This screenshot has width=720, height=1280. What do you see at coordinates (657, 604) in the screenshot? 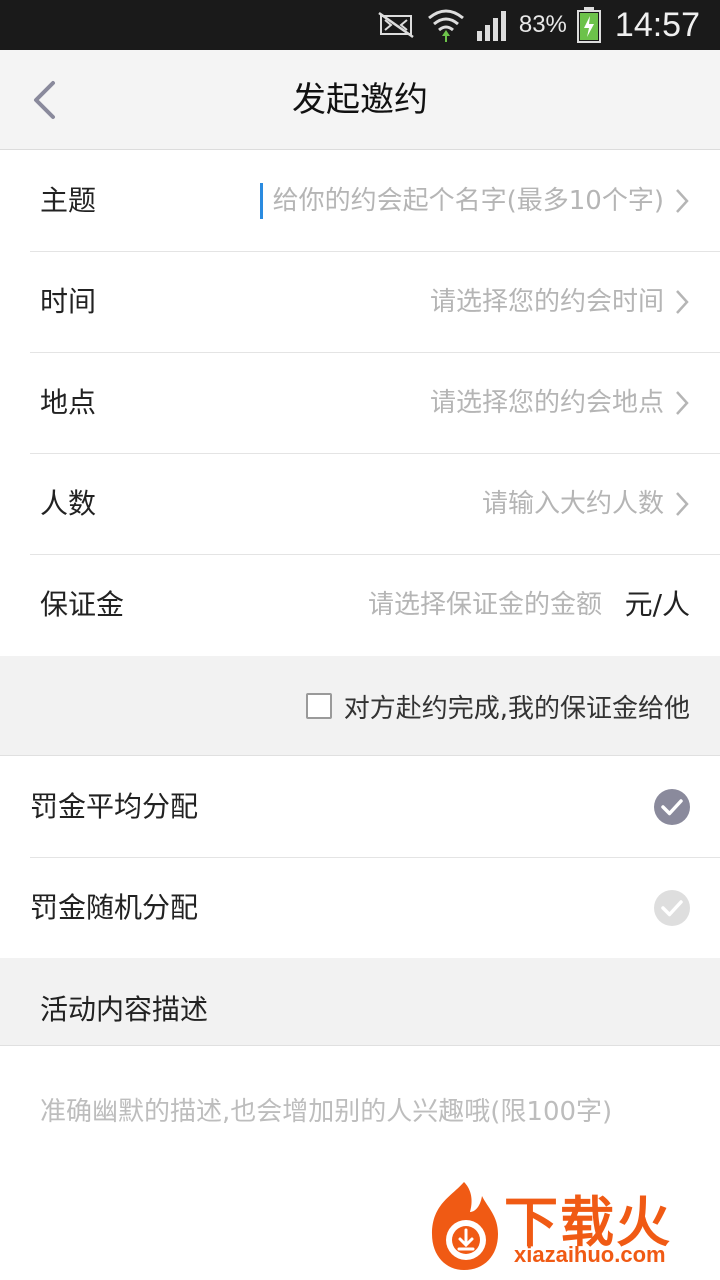
I see `deposit-unit: 元/人` at bounding box center [657, 604].